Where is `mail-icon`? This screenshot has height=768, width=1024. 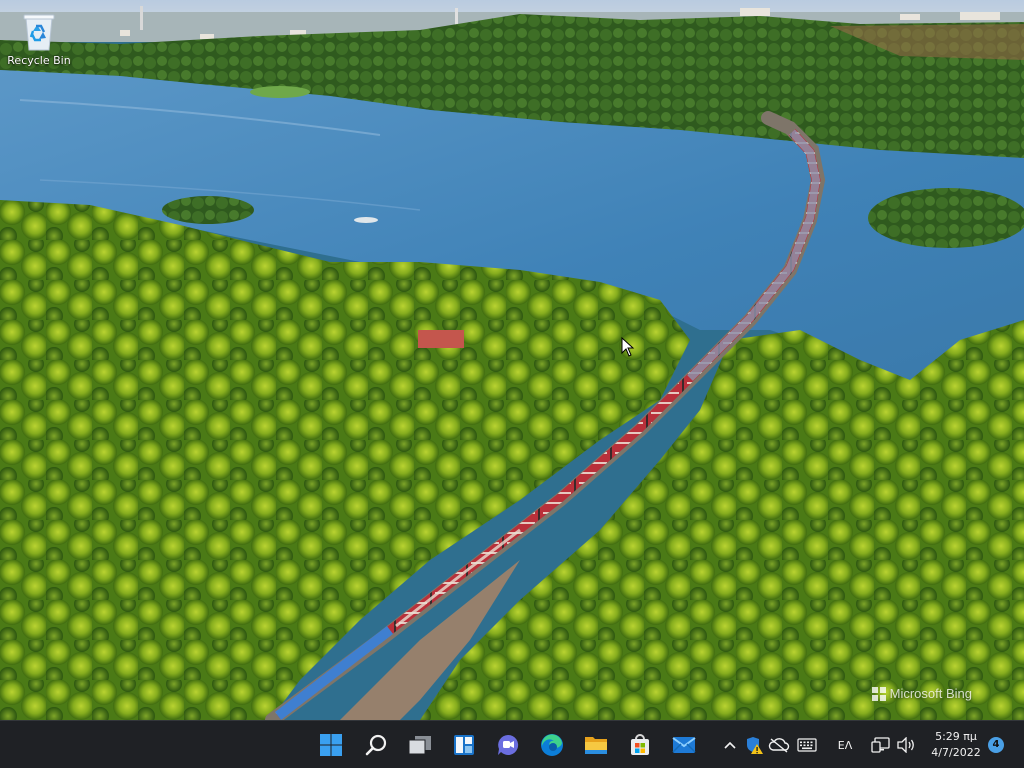
mail-icon is located at coordinates (684, 745).